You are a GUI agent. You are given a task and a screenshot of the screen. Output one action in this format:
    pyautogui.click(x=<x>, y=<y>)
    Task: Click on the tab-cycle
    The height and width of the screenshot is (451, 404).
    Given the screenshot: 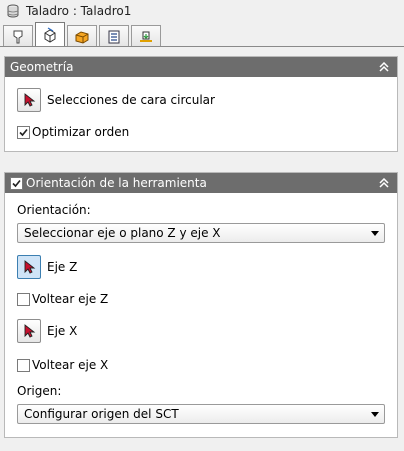 What is the action you would take?
    pyautogui.click(x=114, y=36)
    